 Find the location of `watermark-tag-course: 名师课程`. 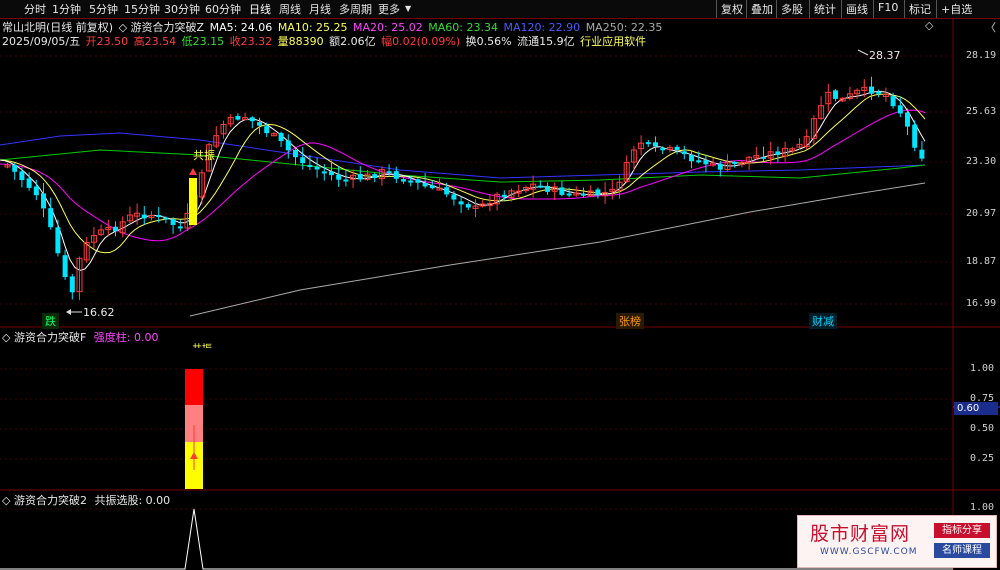

watermark-tag-course: 名师课程 is located at coordinates (962, 550).